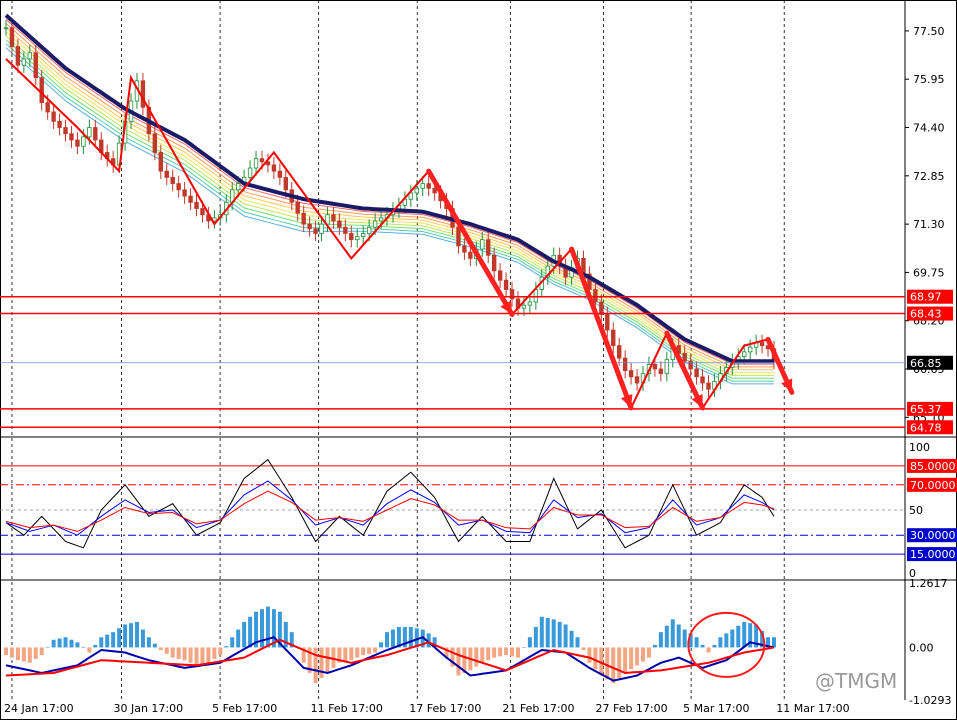 The height and width of the screenshot is (720, 957). I want to click on price-tick-label: 72.85, so click(929, 176).